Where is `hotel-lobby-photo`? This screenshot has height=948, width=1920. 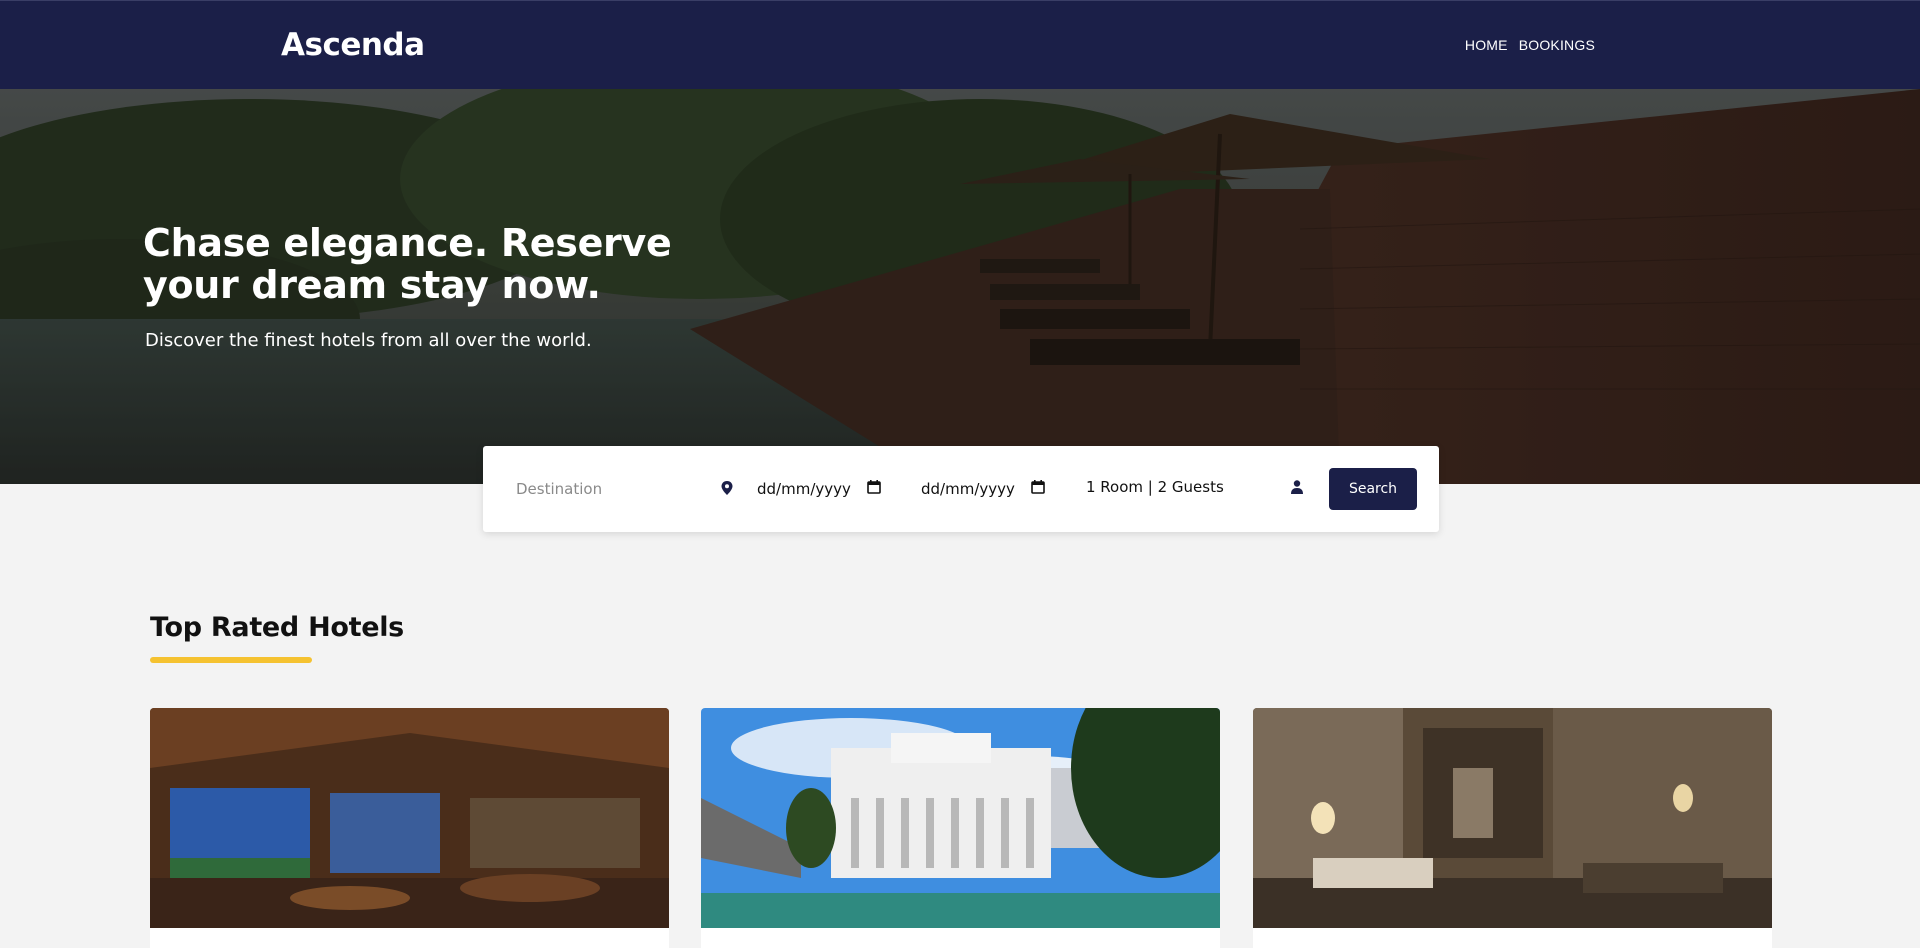
hotel-lobby-photo is located at coordinates (1512, 818).